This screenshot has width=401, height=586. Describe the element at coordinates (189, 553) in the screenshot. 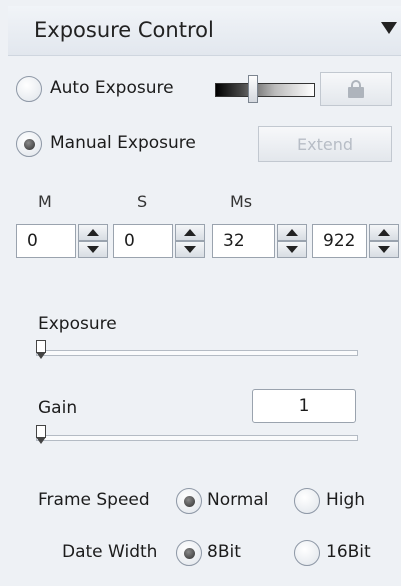

I see `data-width-8bit-radio` at that location.